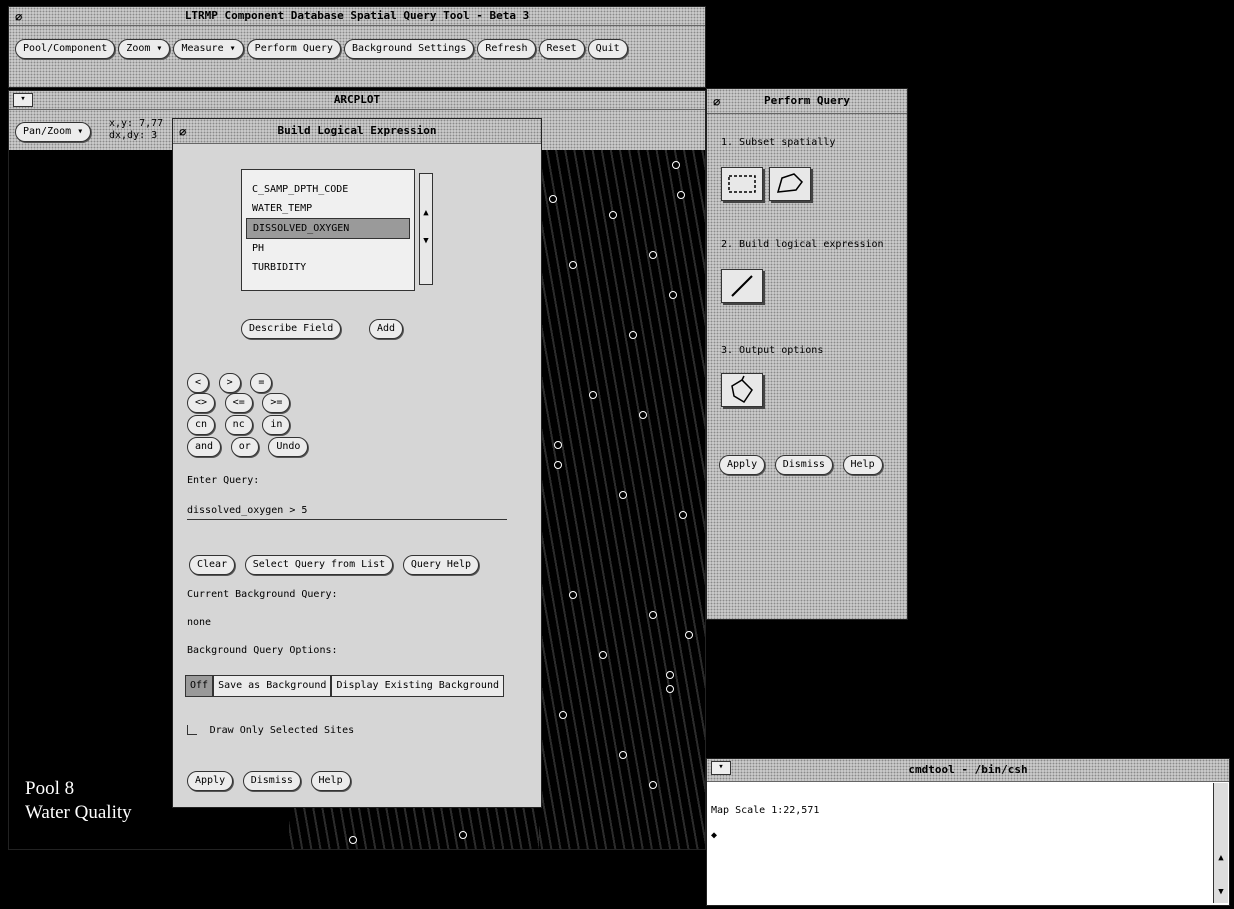 The height and width of the screenshot is (909, 1234). I want to click on bg-option-display: Display Existing Background, so click(417, 686).